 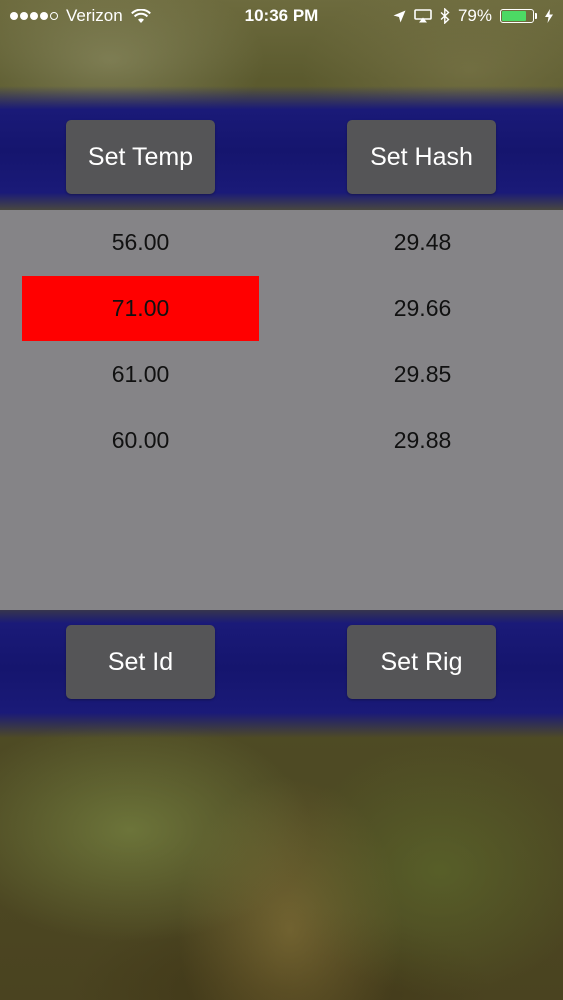 I want to click on status-bar: Verizon 10:36 PM 79%, so click(x=281, y=16).